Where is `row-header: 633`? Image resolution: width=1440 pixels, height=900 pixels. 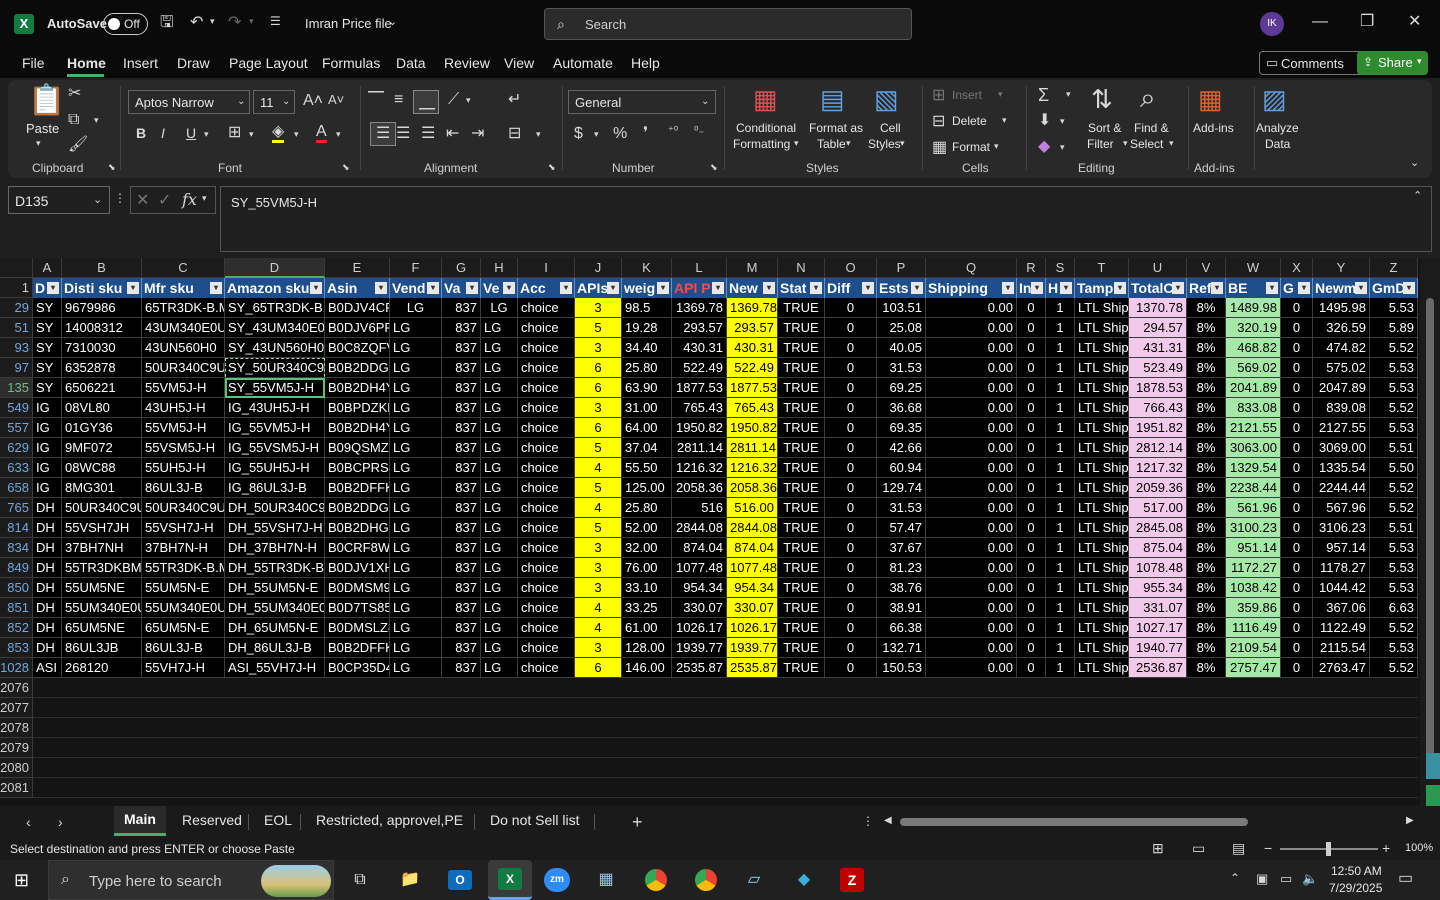 row-header: 633 is located at coordinates (16, 468).